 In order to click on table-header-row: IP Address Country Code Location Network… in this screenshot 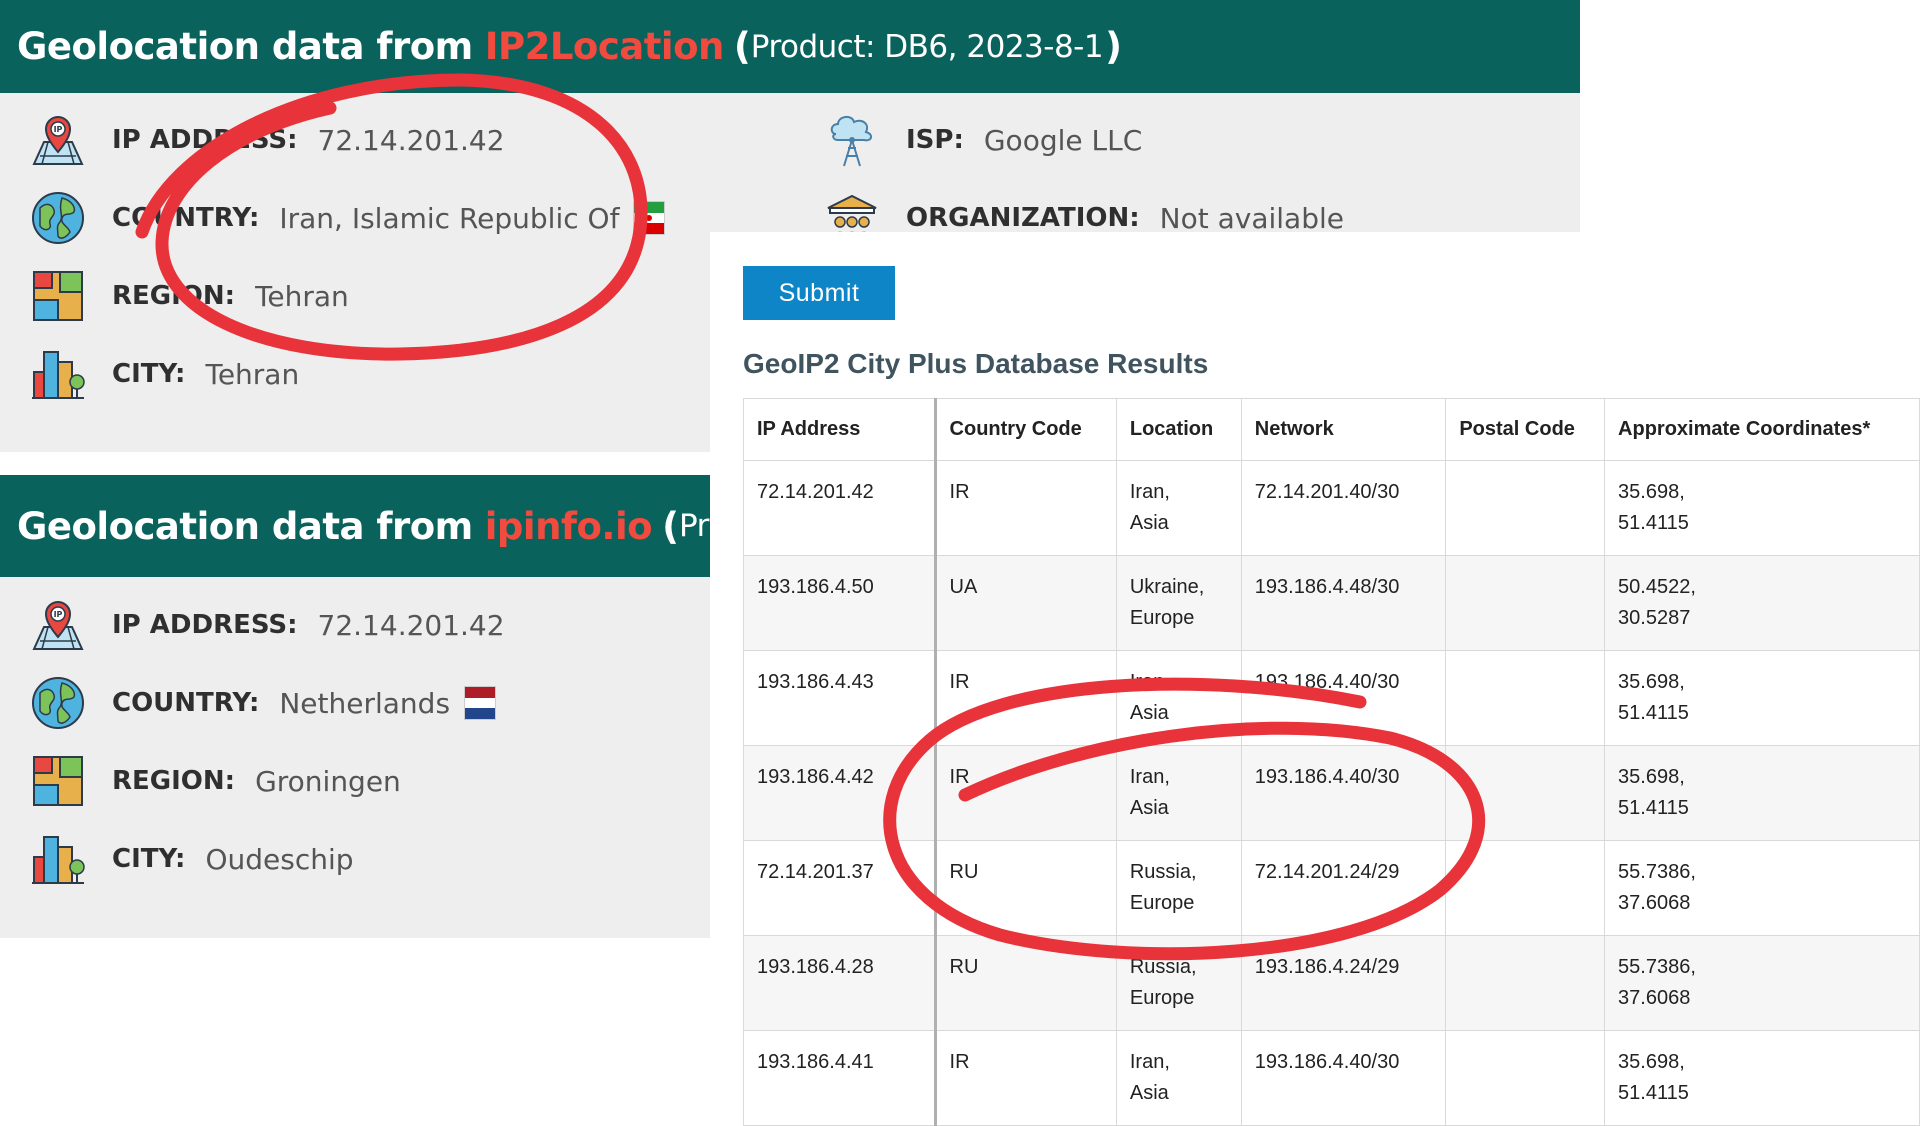, I will do `click(1331, 429)`.